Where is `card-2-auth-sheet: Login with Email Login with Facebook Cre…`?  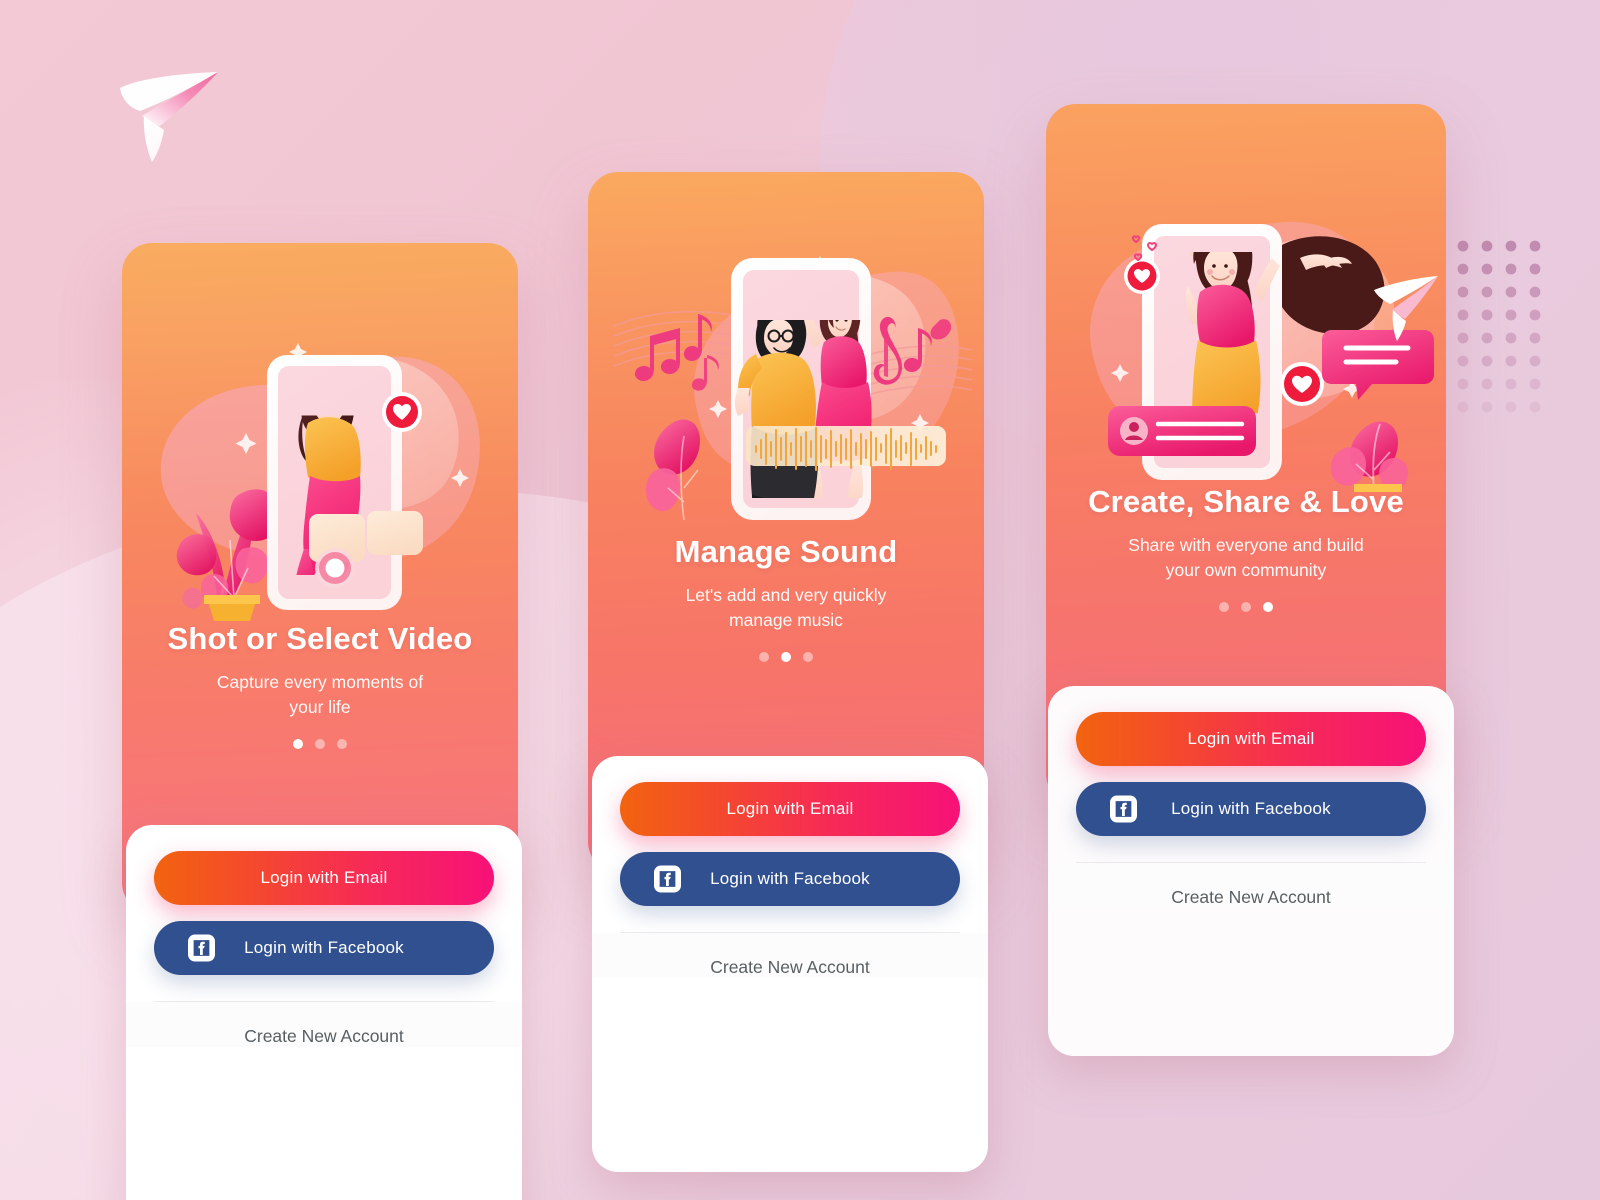 card-2-auth-sheet: Login with Email Login with Facebook Cre… is located at coordinates (790, 964).